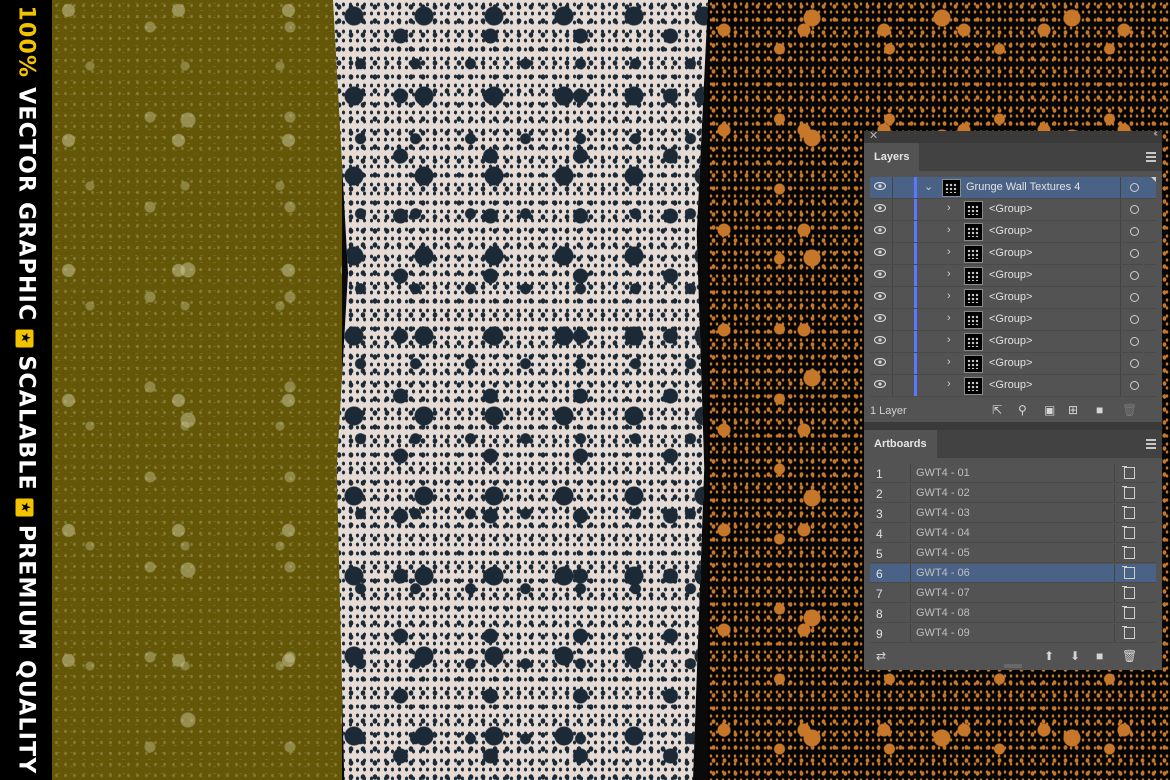  I want to click on close-icon: ✕, so click(873, 135).